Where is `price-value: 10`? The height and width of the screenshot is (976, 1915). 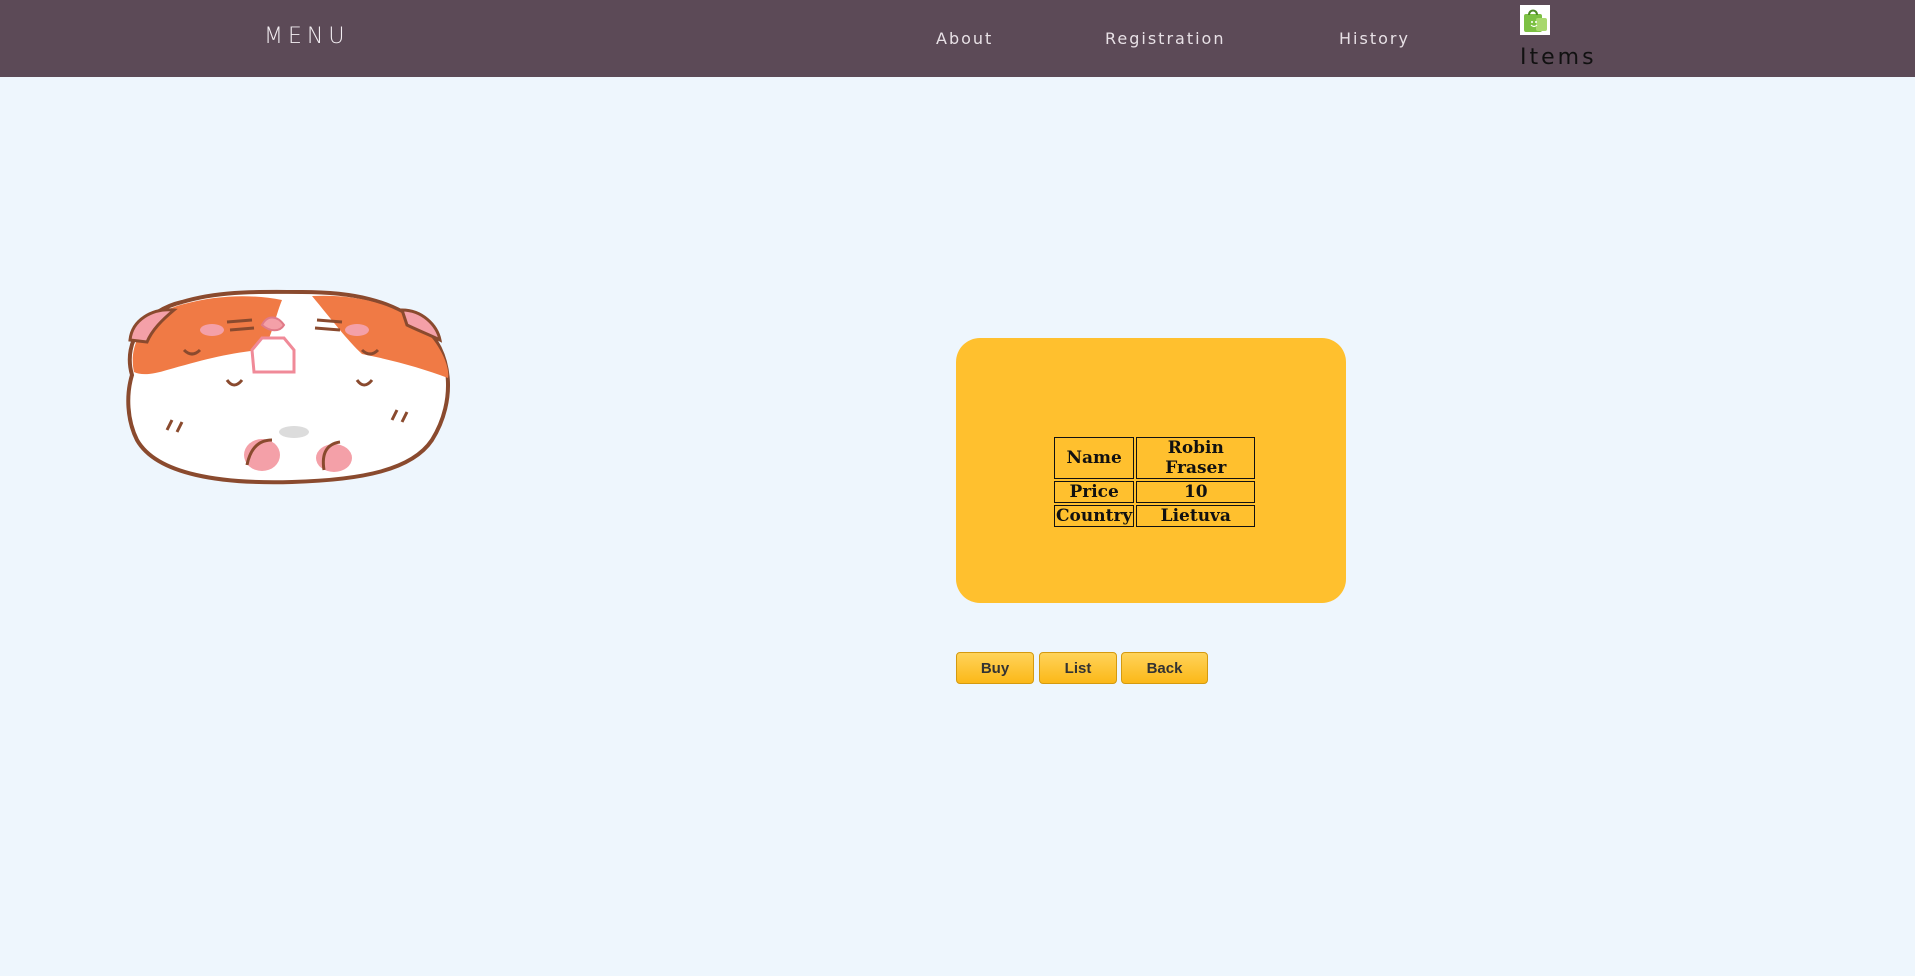 price-value: 10 is located at coordinates (1196, 492).